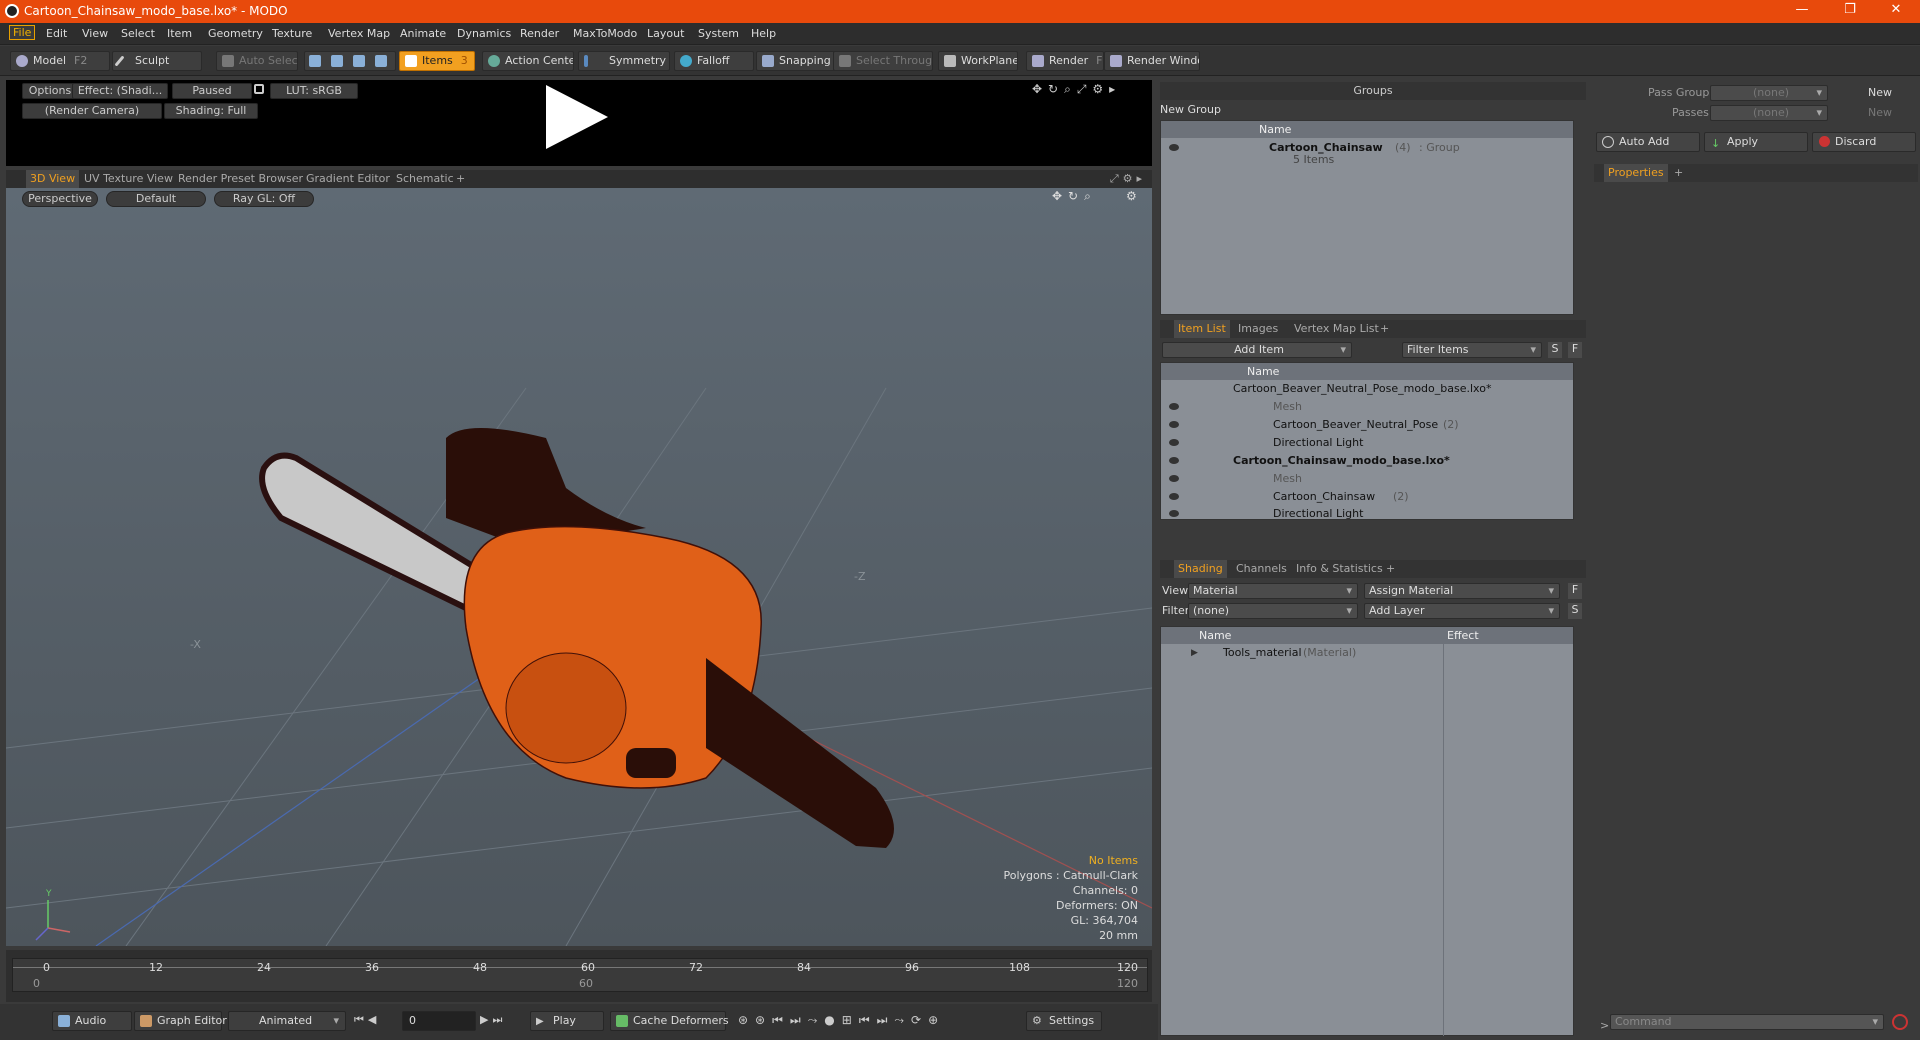 This screenshot has width=1920, height=1040. Describe the element at coordinates (1802, 11) in the screenshot. I see `minimize-button: —` at that location.